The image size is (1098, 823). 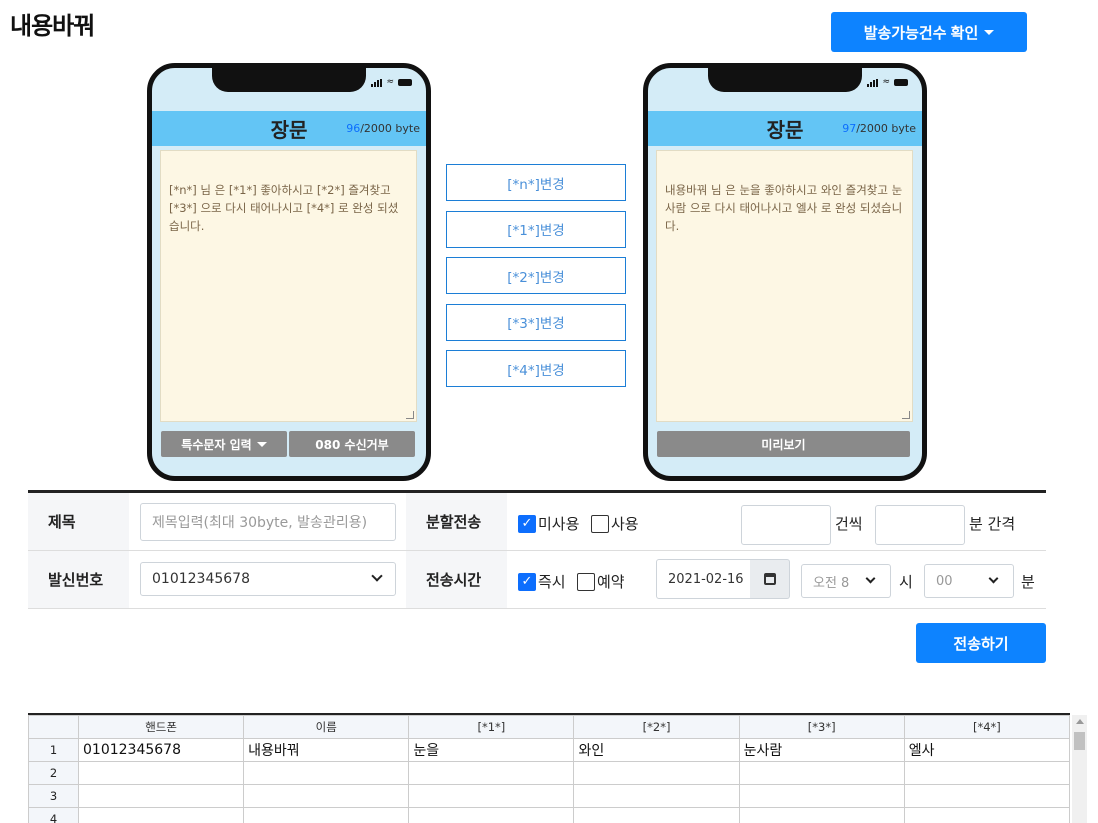 What do you see at coordinates (992, 524) in the screenshot?
I see `split-interval-unit: 분 간격` at bounding box center [992, 524].